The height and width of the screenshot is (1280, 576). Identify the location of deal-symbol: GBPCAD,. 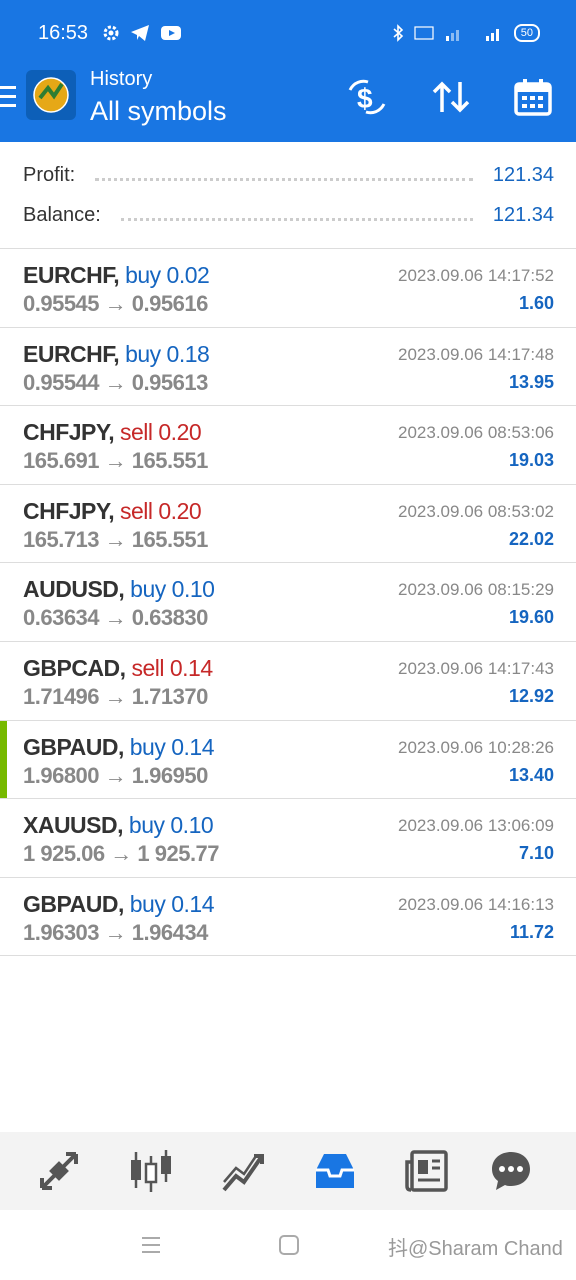
(74, 667).